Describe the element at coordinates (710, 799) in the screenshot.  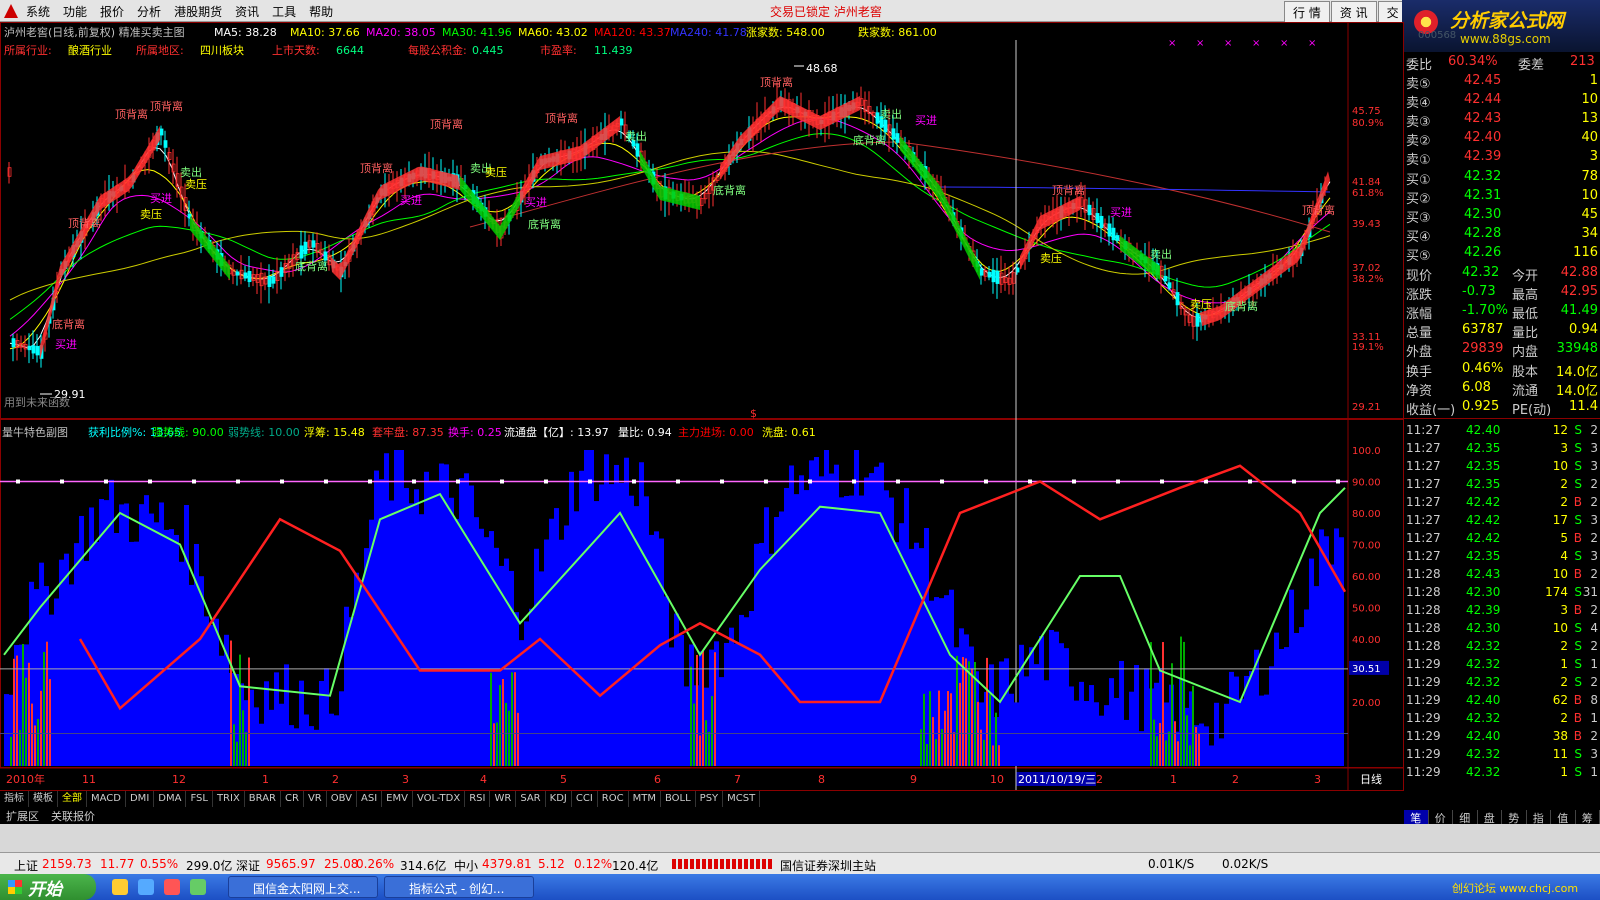
I see `indicator-tab-psy: PSY` at that location.